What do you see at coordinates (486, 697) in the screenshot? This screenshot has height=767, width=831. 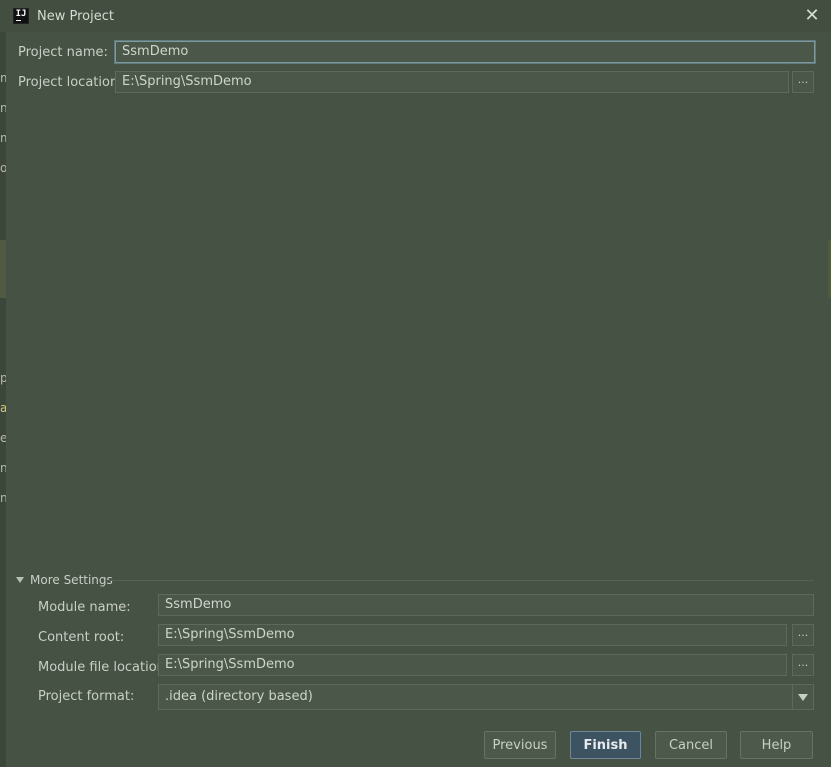 I see `project-format-select: .idea (directory based)` at bounding box center [486, 697].